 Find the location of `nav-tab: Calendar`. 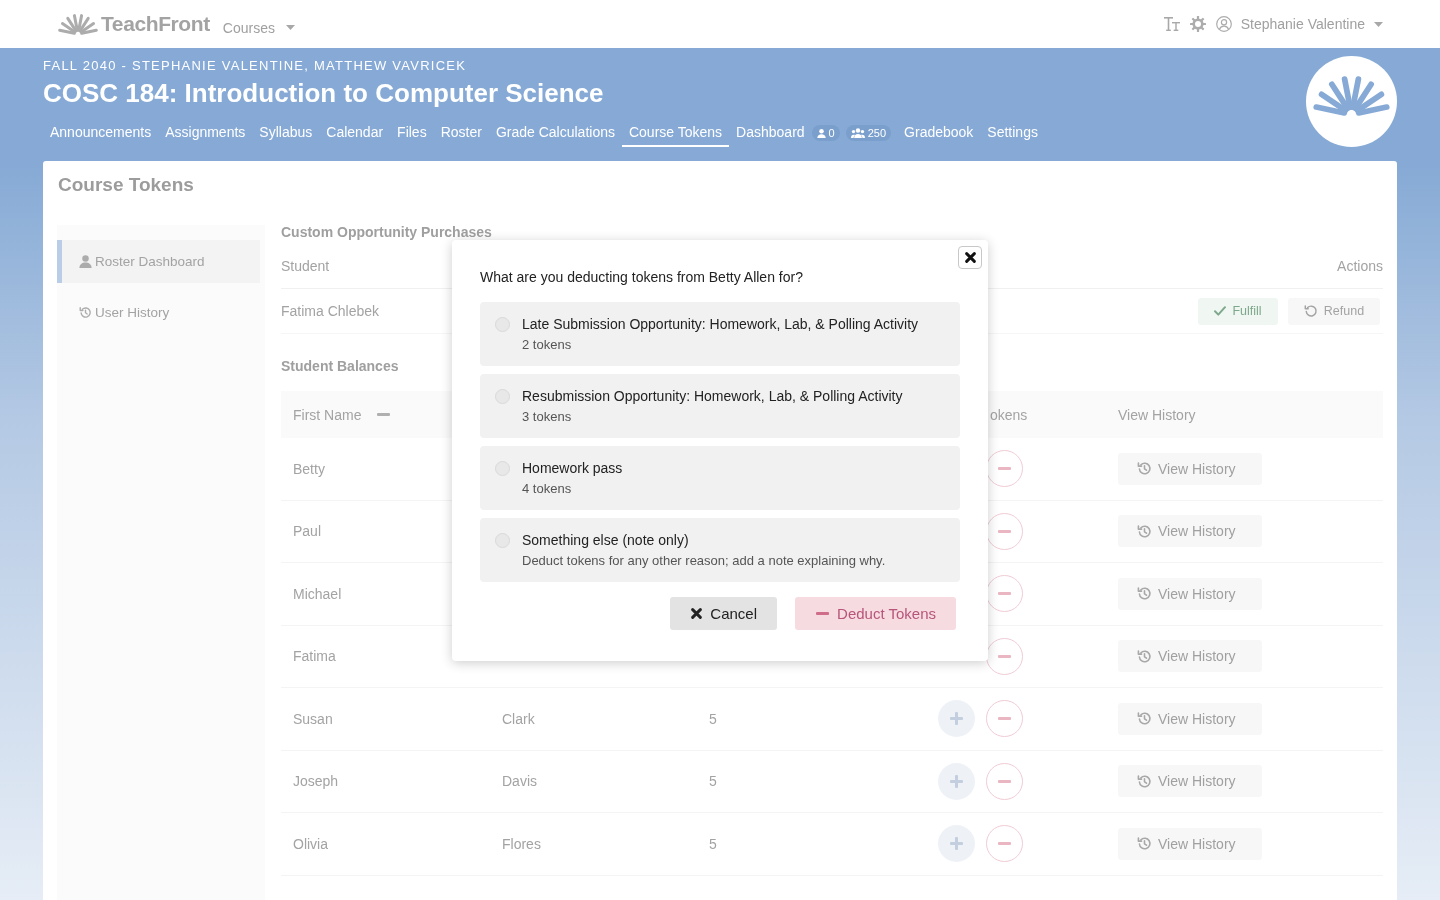

nav-tab: Calendar is located at coordinates (355, 134).